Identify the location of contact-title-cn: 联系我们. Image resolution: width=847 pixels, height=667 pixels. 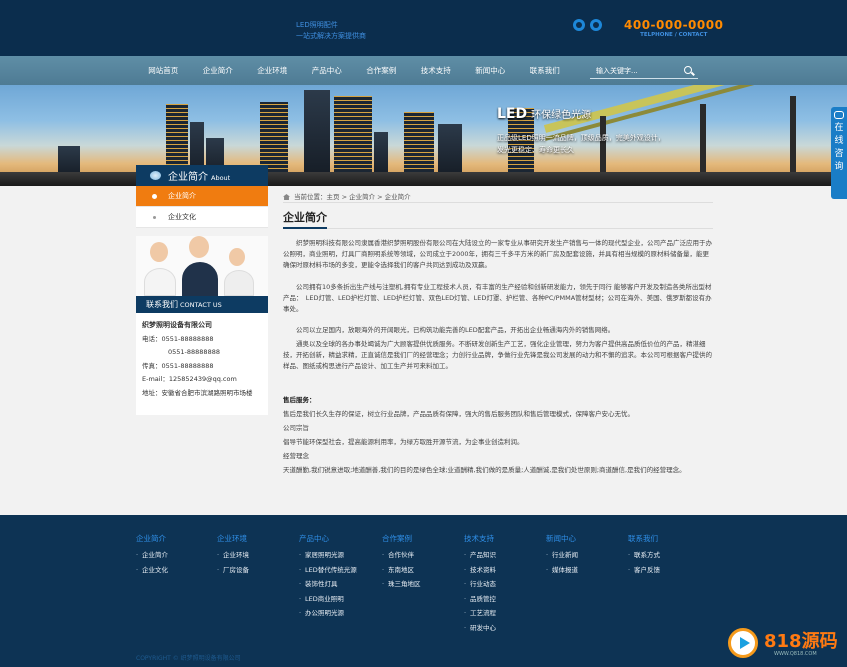
(162, 304).